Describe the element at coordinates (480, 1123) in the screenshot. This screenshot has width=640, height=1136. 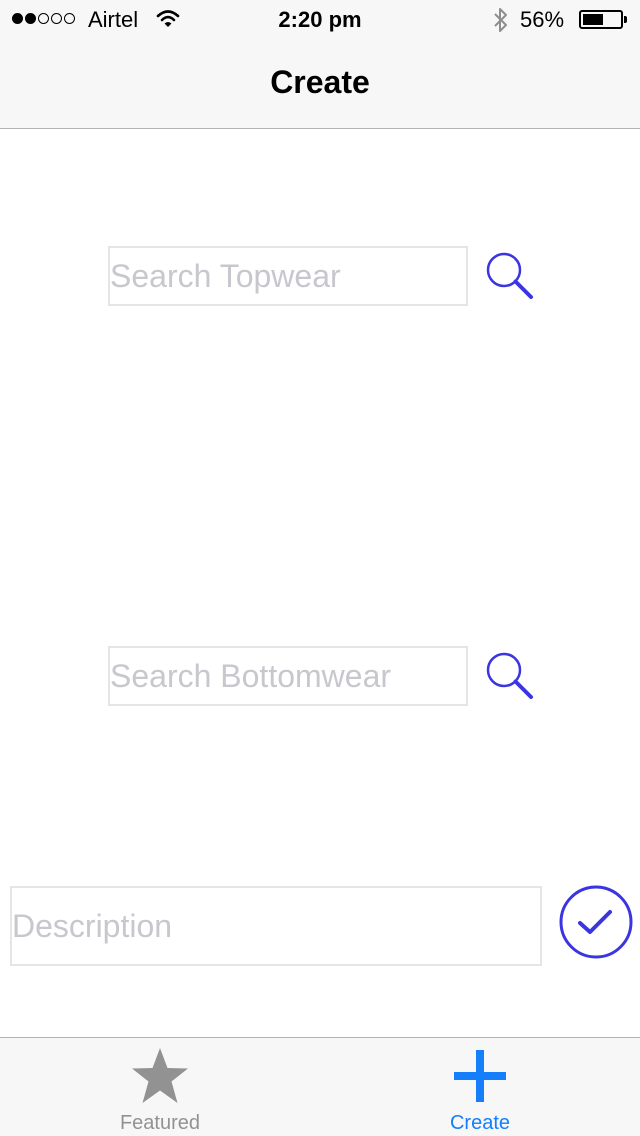
I see `tab-create-label: Create` at that location.